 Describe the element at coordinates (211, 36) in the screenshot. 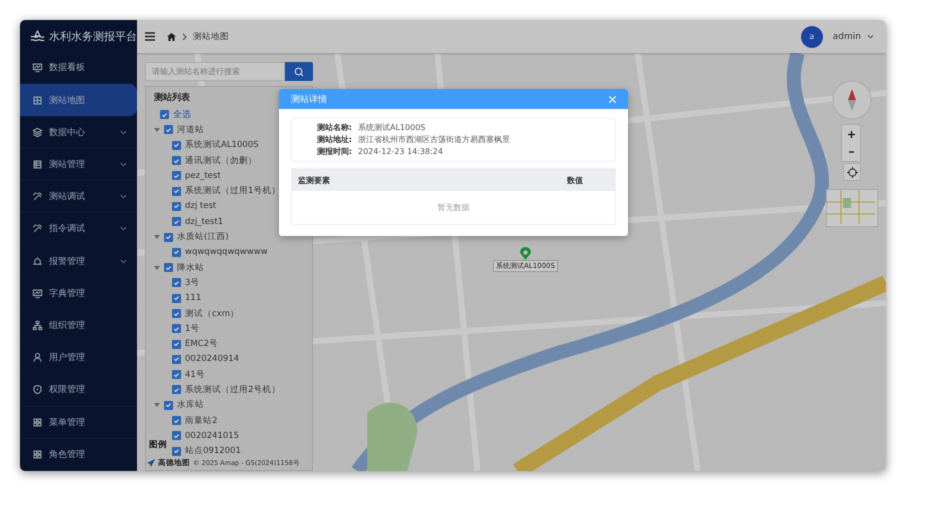

I see `breadcrumb-link: 测站地图` at that location.